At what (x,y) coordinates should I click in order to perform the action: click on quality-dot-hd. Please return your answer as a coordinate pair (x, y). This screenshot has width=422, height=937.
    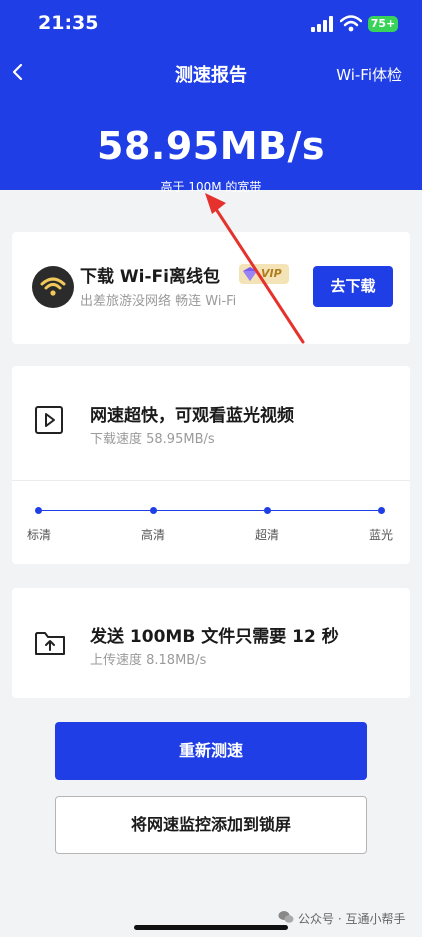
    Looking at the image, I should click on (153, 510).